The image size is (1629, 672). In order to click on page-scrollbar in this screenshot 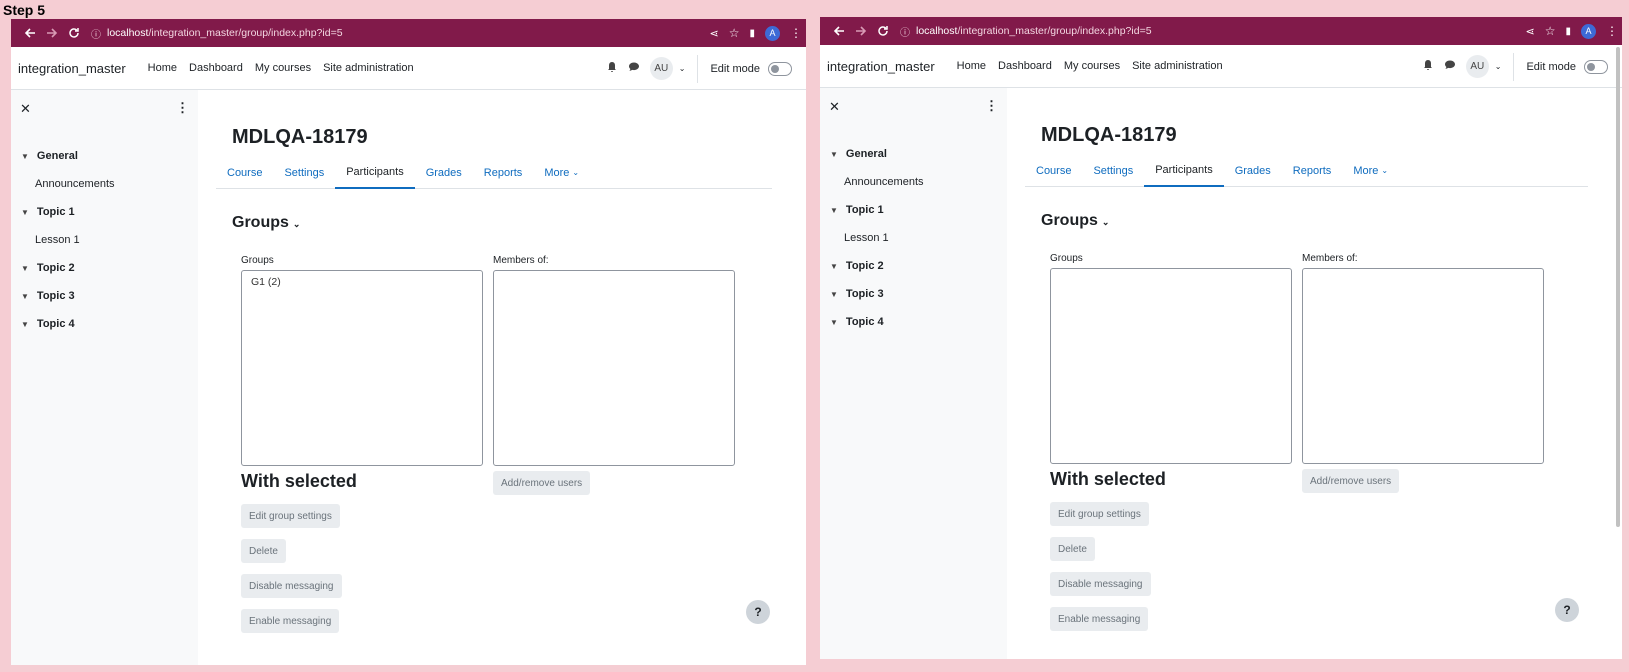, I will do `click(1618, 287)`.